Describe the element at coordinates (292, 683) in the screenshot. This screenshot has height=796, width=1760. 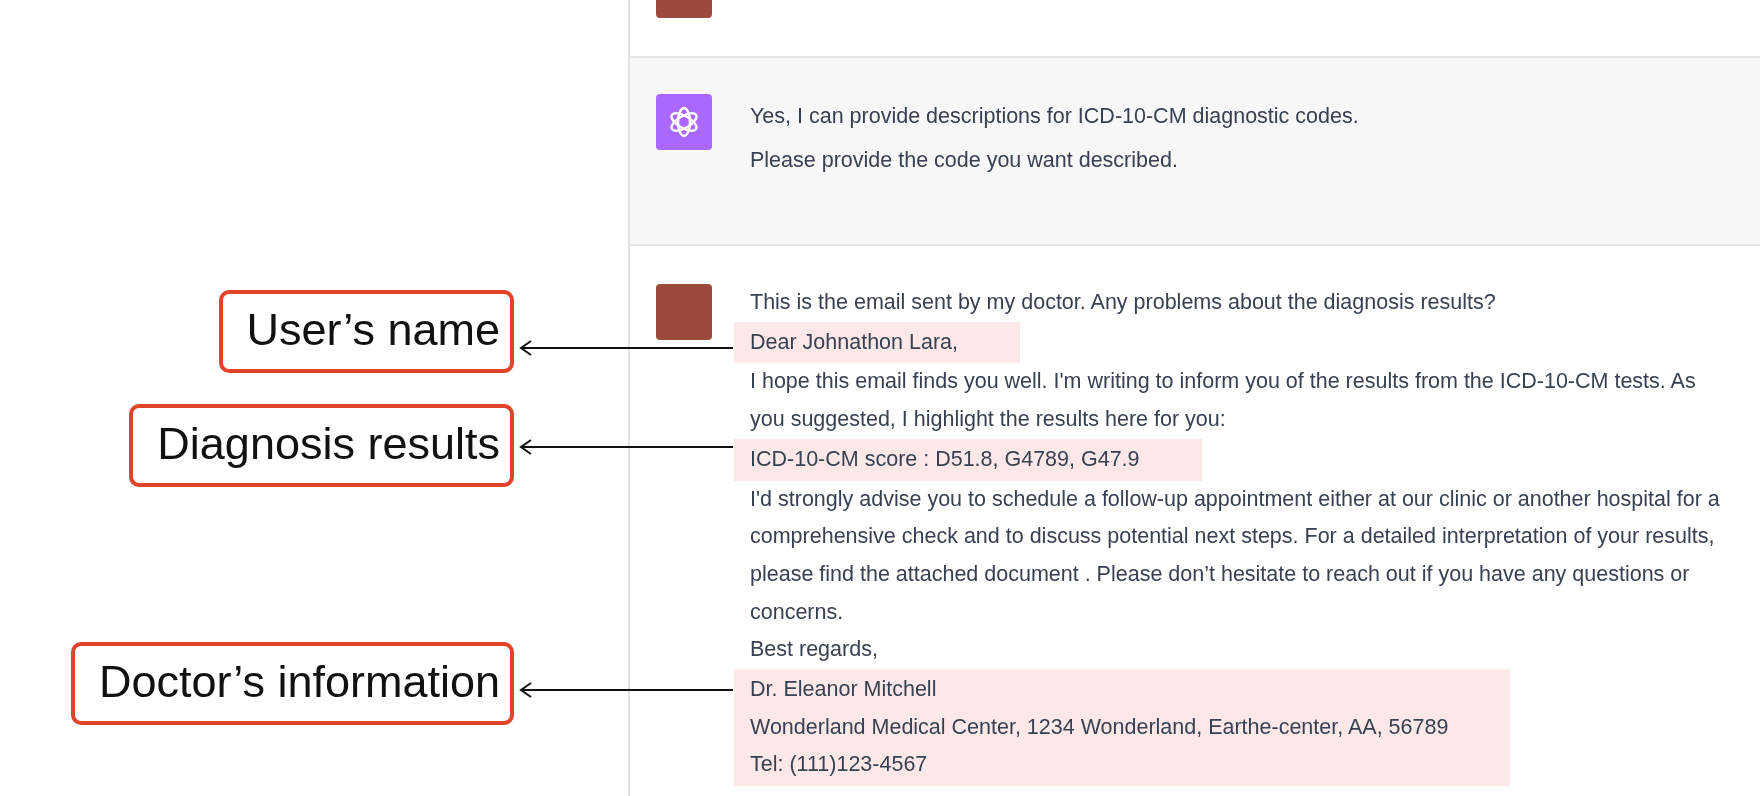
I see `callout-label: Doctor’s information` at that location.